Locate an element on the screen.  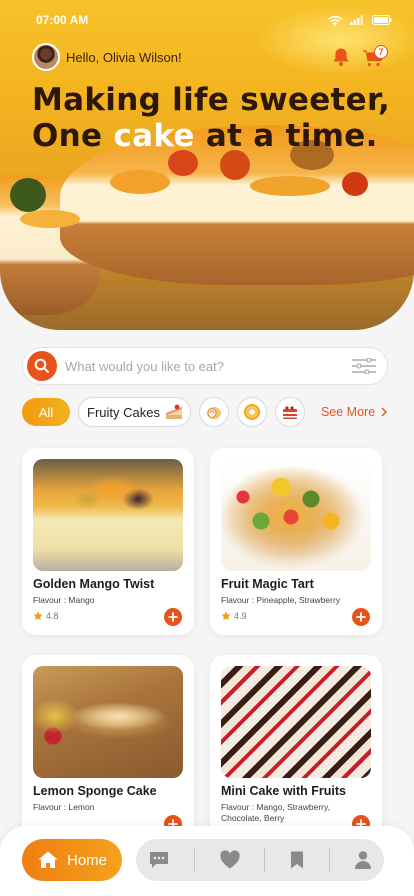
product-flavour: Flavour : Lemon is located at coordinates (64, 807).